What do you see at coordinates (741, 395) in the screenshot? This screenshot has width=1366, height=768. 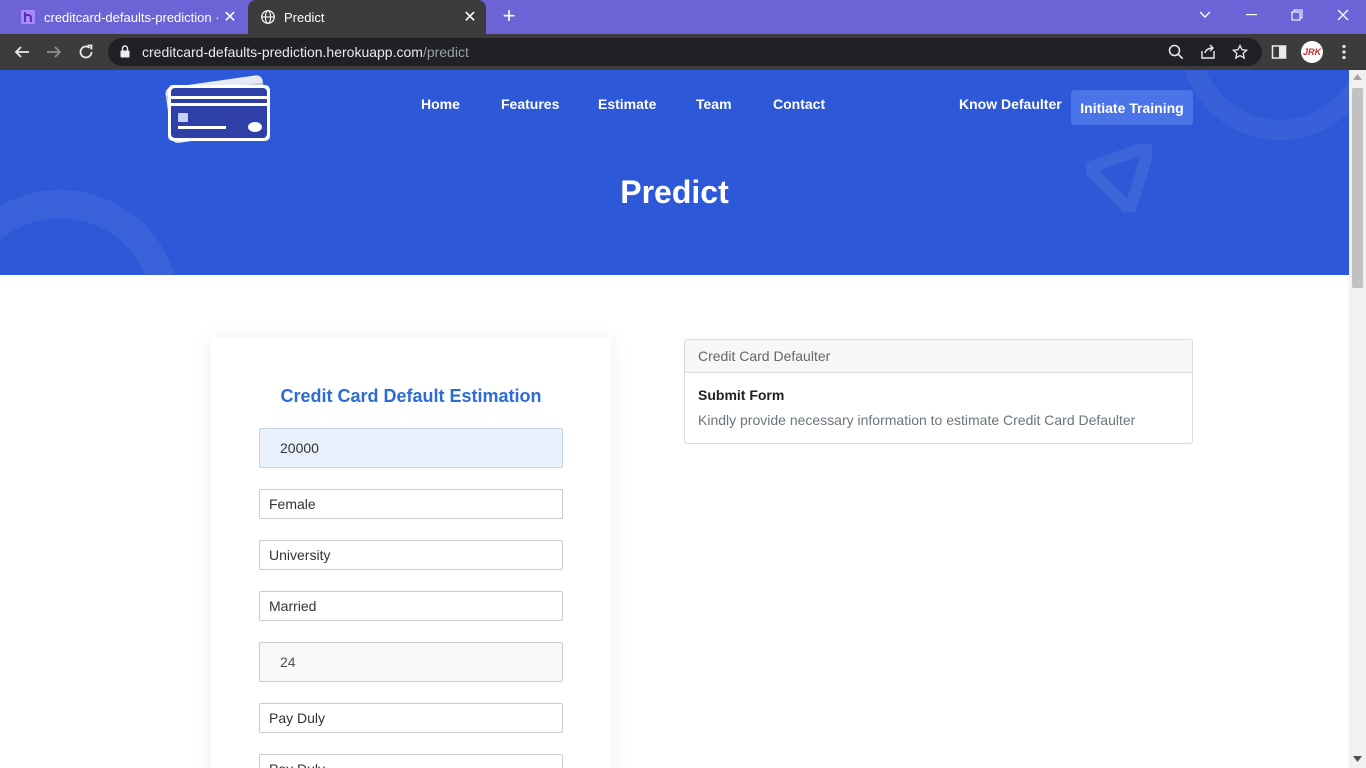 I see `info-card-title: Submit Form` at bounding box center [741, 395].